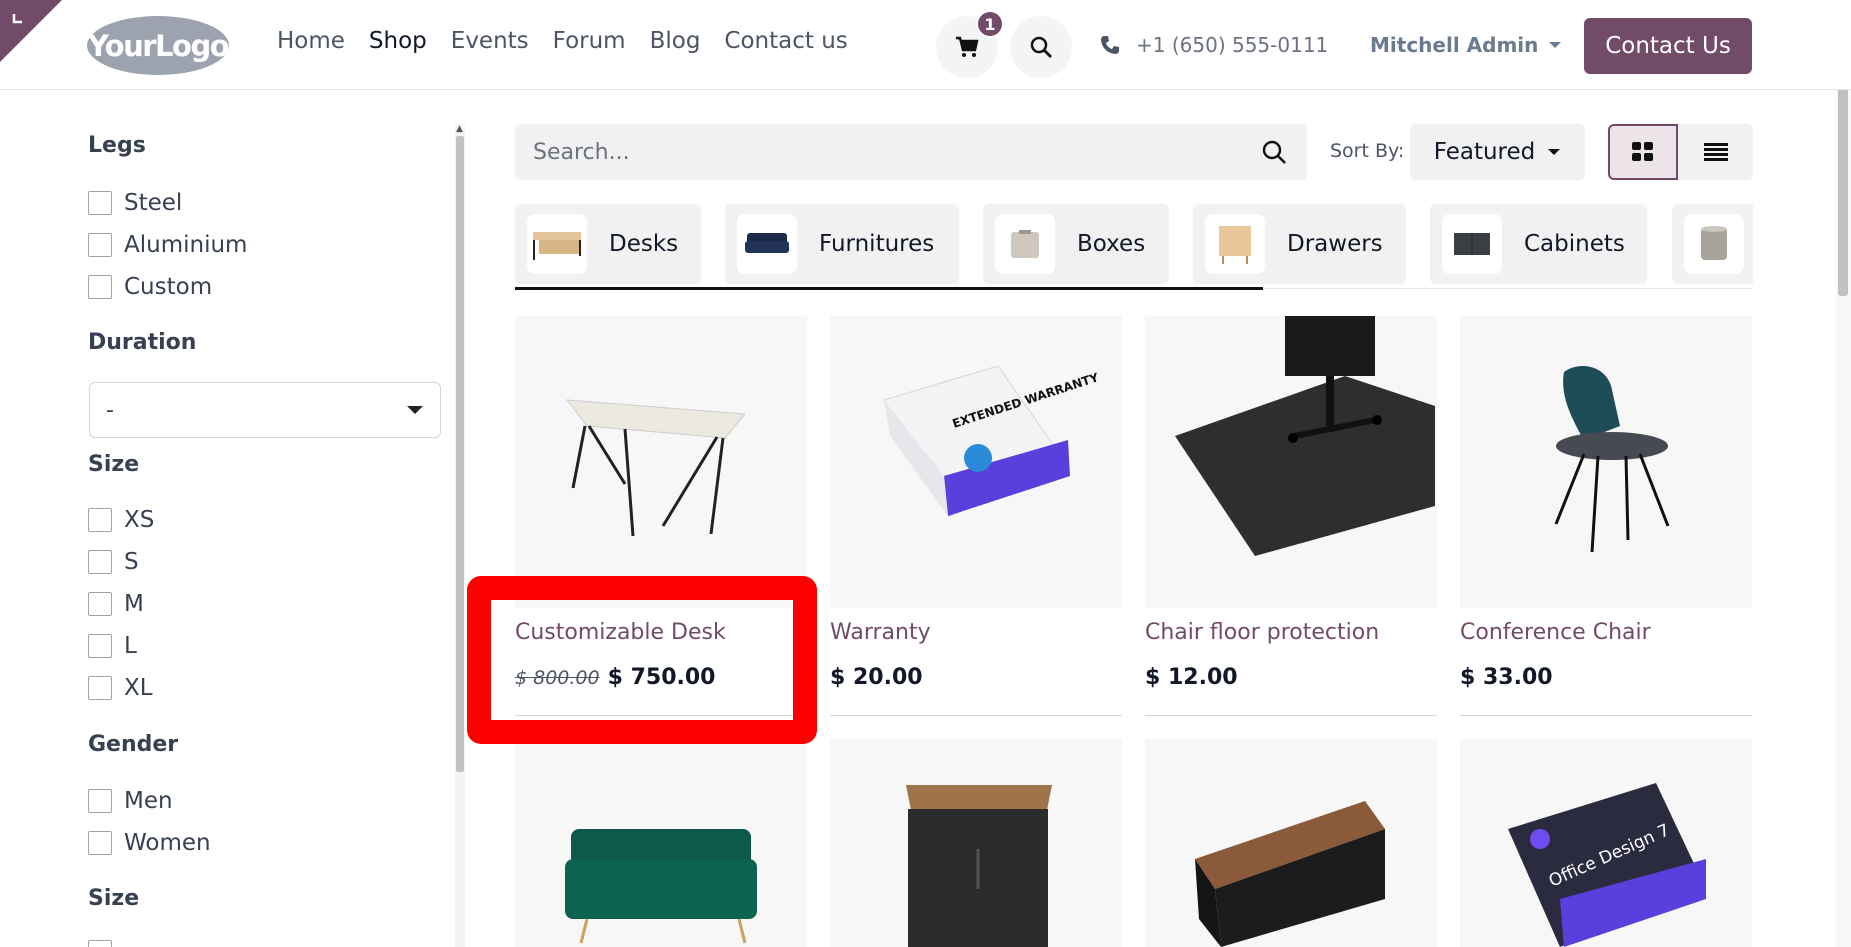 The width and height of the screenshot is (1851, 947). What do you see at coordinates (134, 604) in the screenshot?
I see `filter-option-label: M` at bounding box center [134, 604].